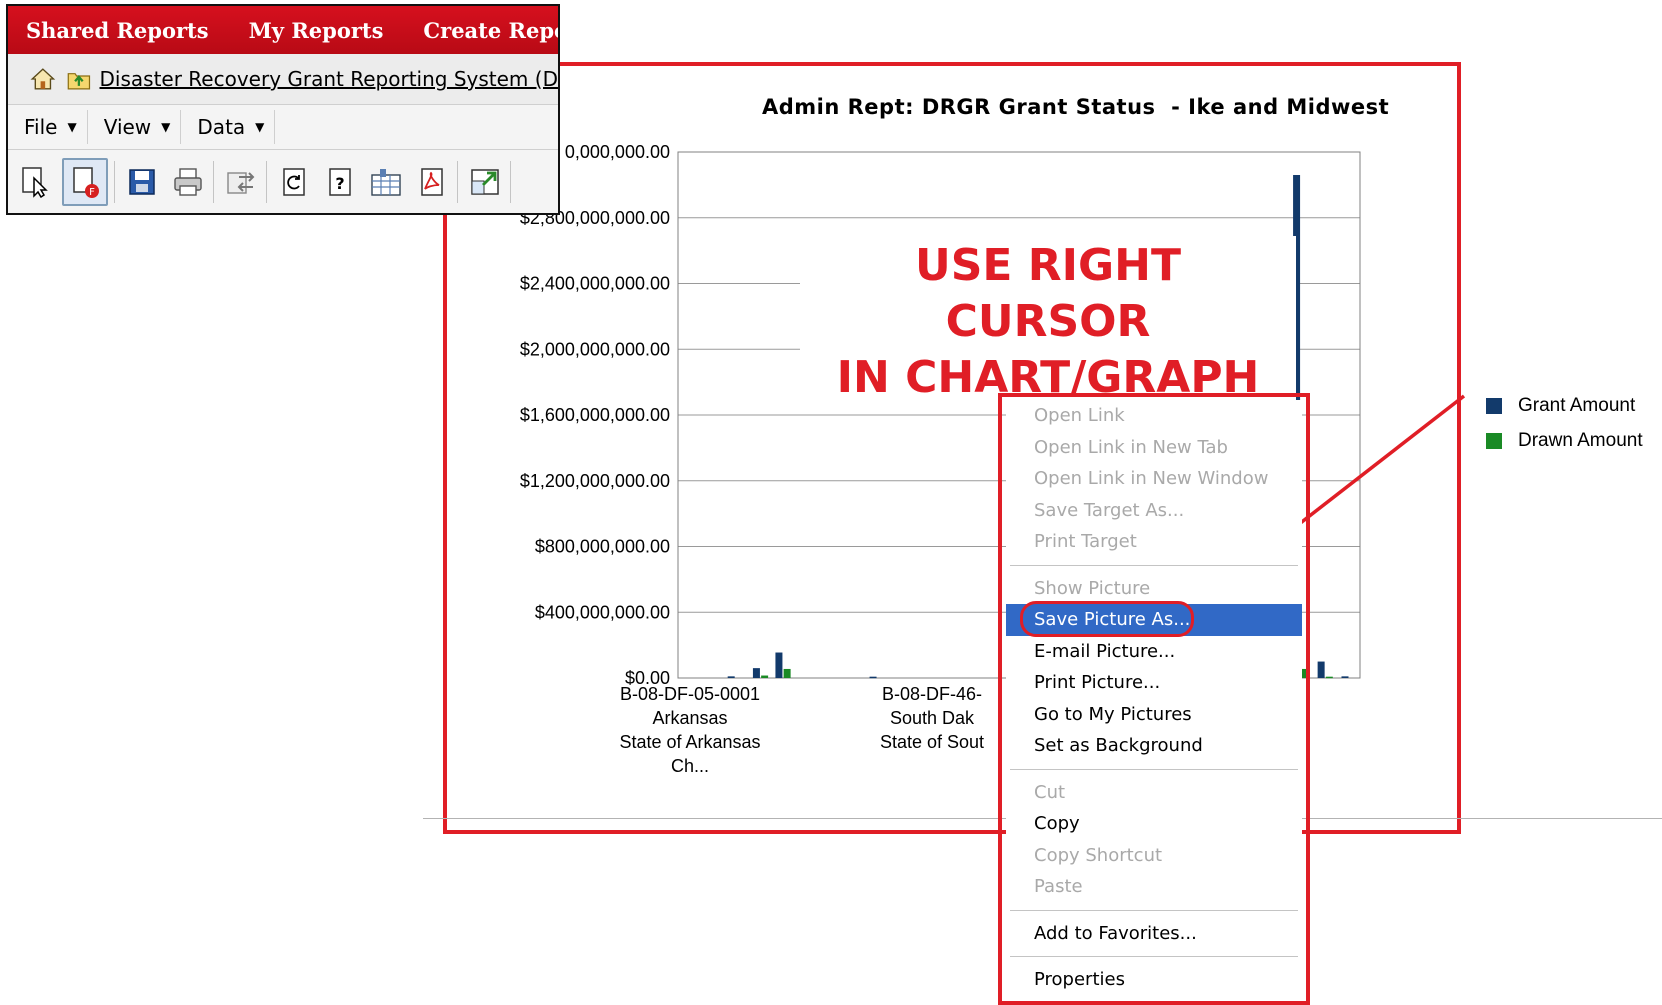 This screenshot has height=1005, width=1662. I want to click on page-error-icon: F, so click(86, 182).